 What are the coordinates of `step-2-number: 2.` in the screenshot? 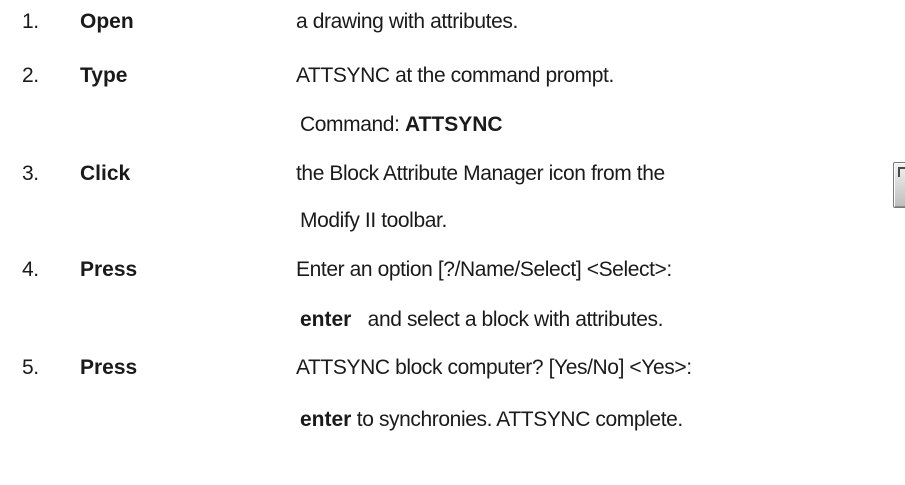 It's located at (30, 75).